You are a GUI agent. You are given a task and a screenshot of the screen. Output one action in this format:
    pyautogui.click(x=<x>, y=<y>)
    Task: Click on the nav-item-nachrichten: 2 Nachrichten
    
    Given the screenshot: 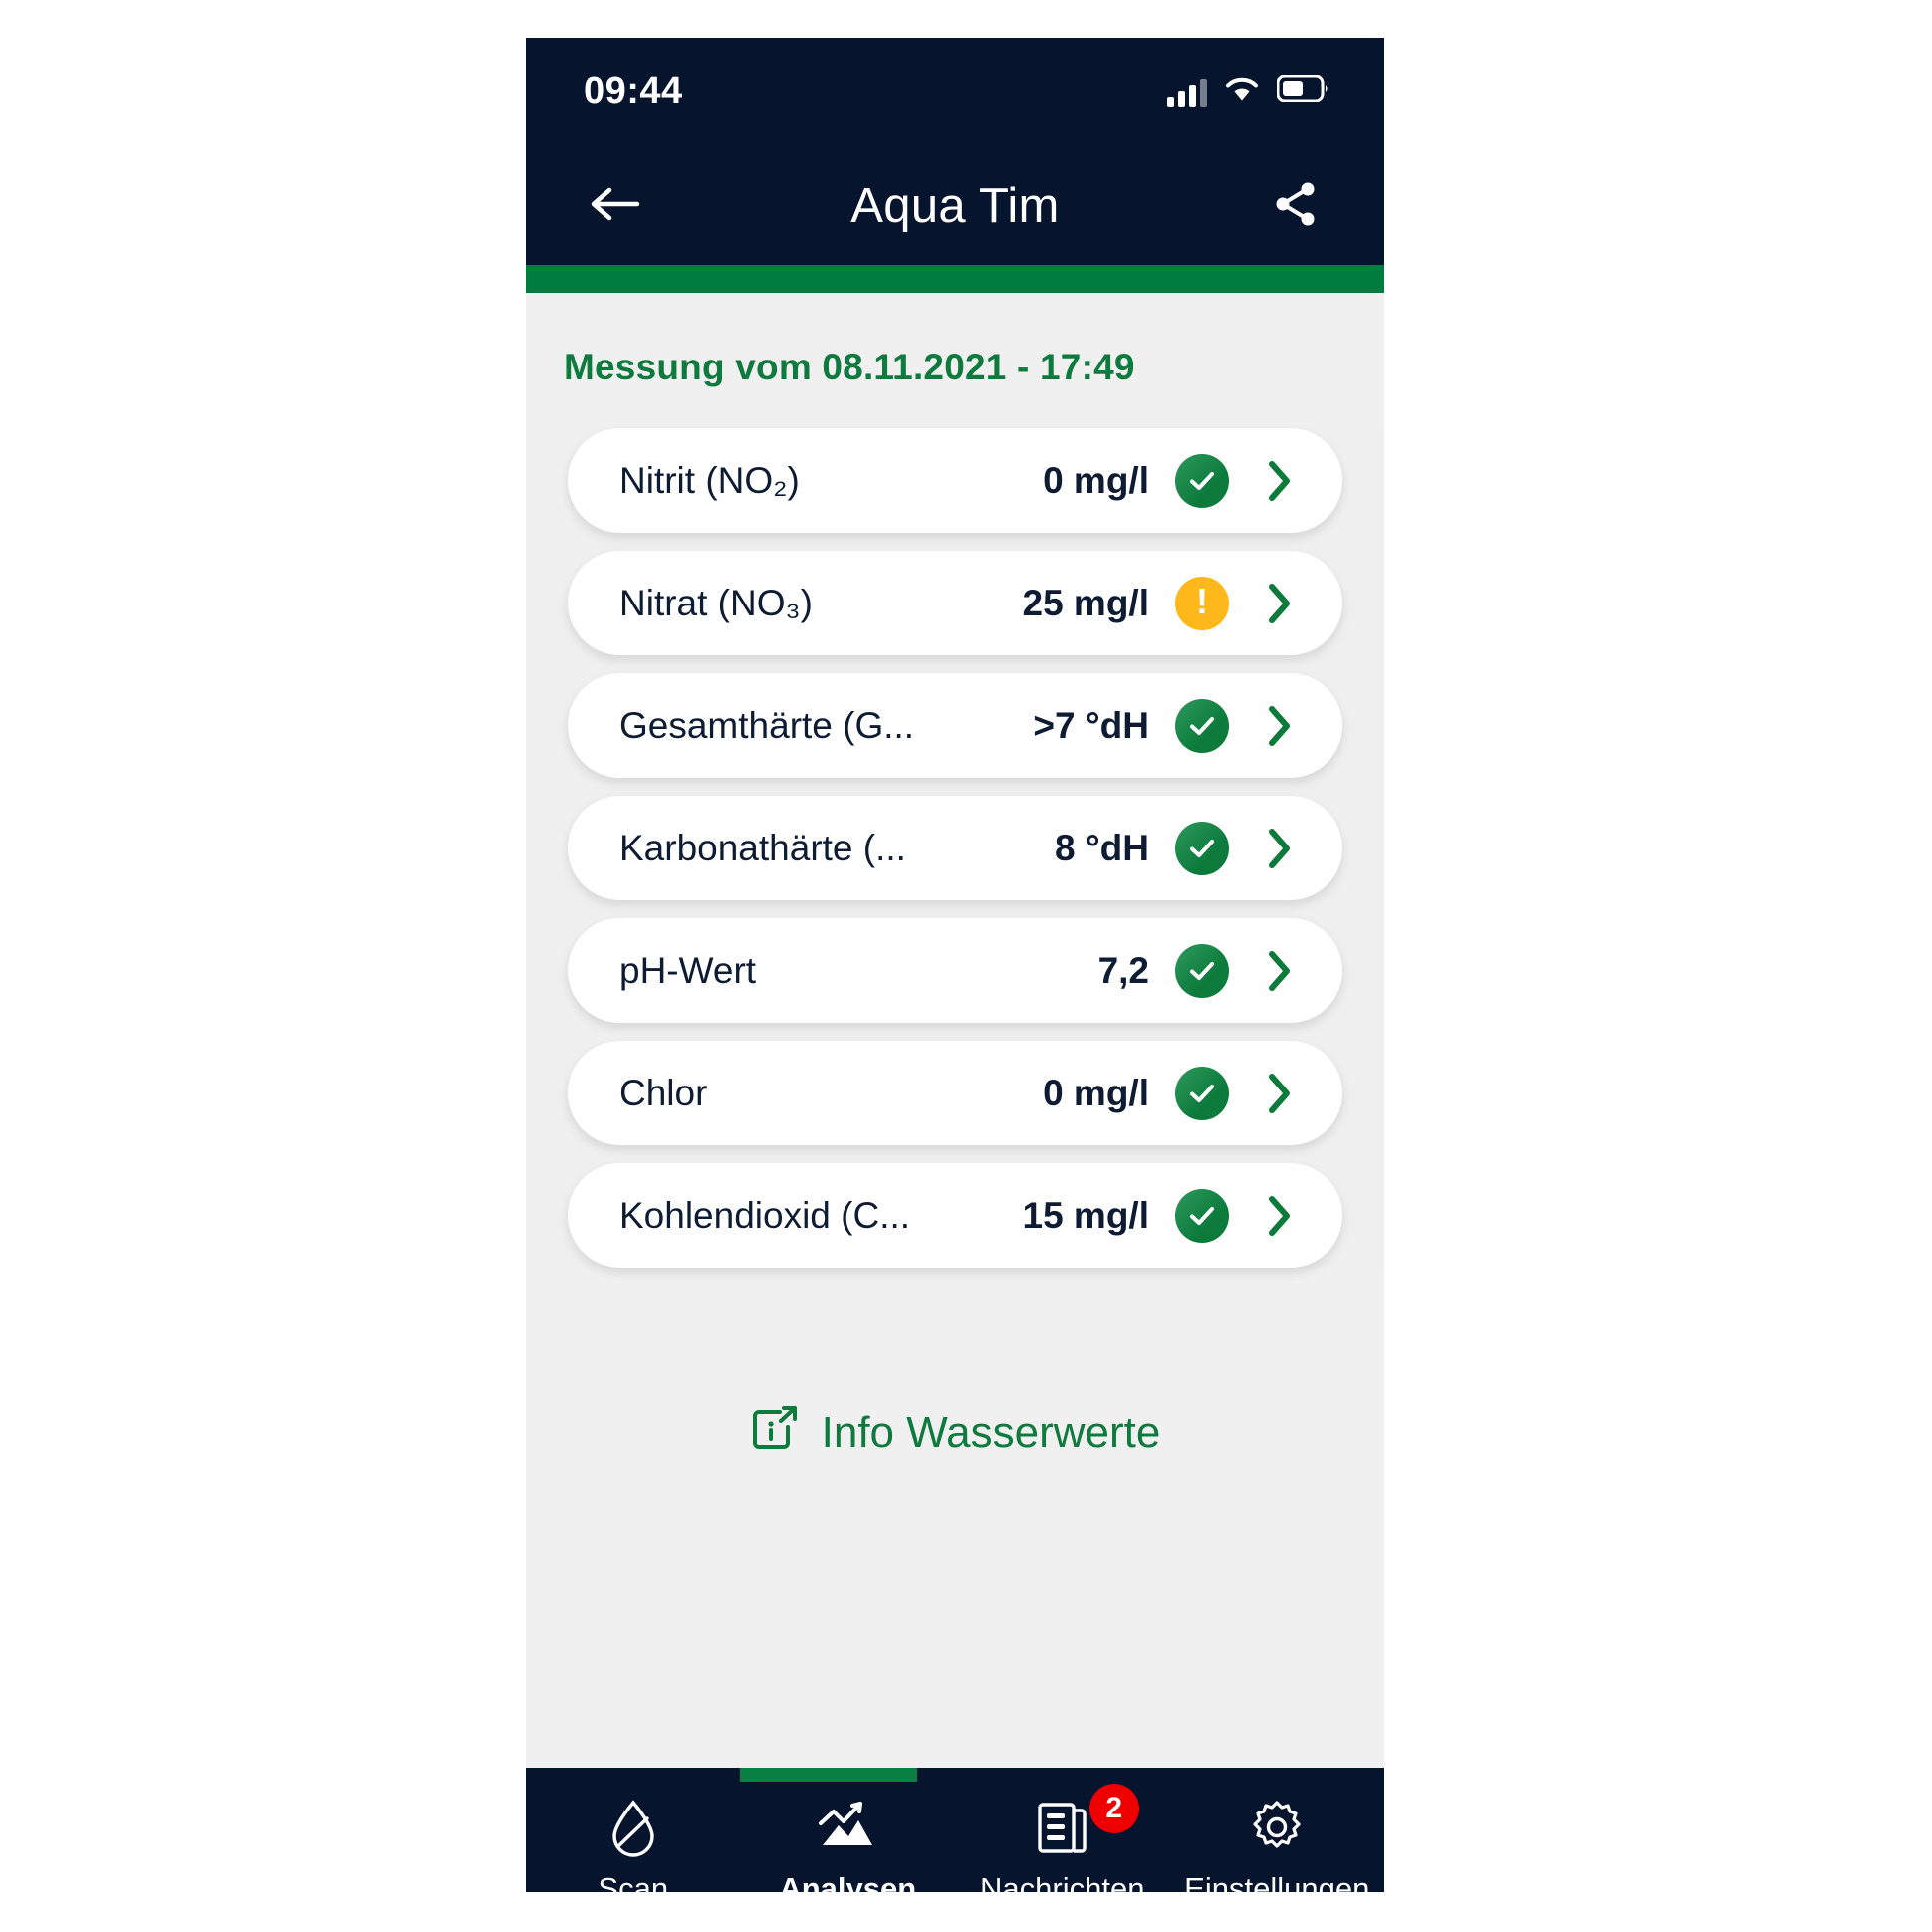 What is the action you would take?
    pyautogui.click(x=1062, y=1838)
    